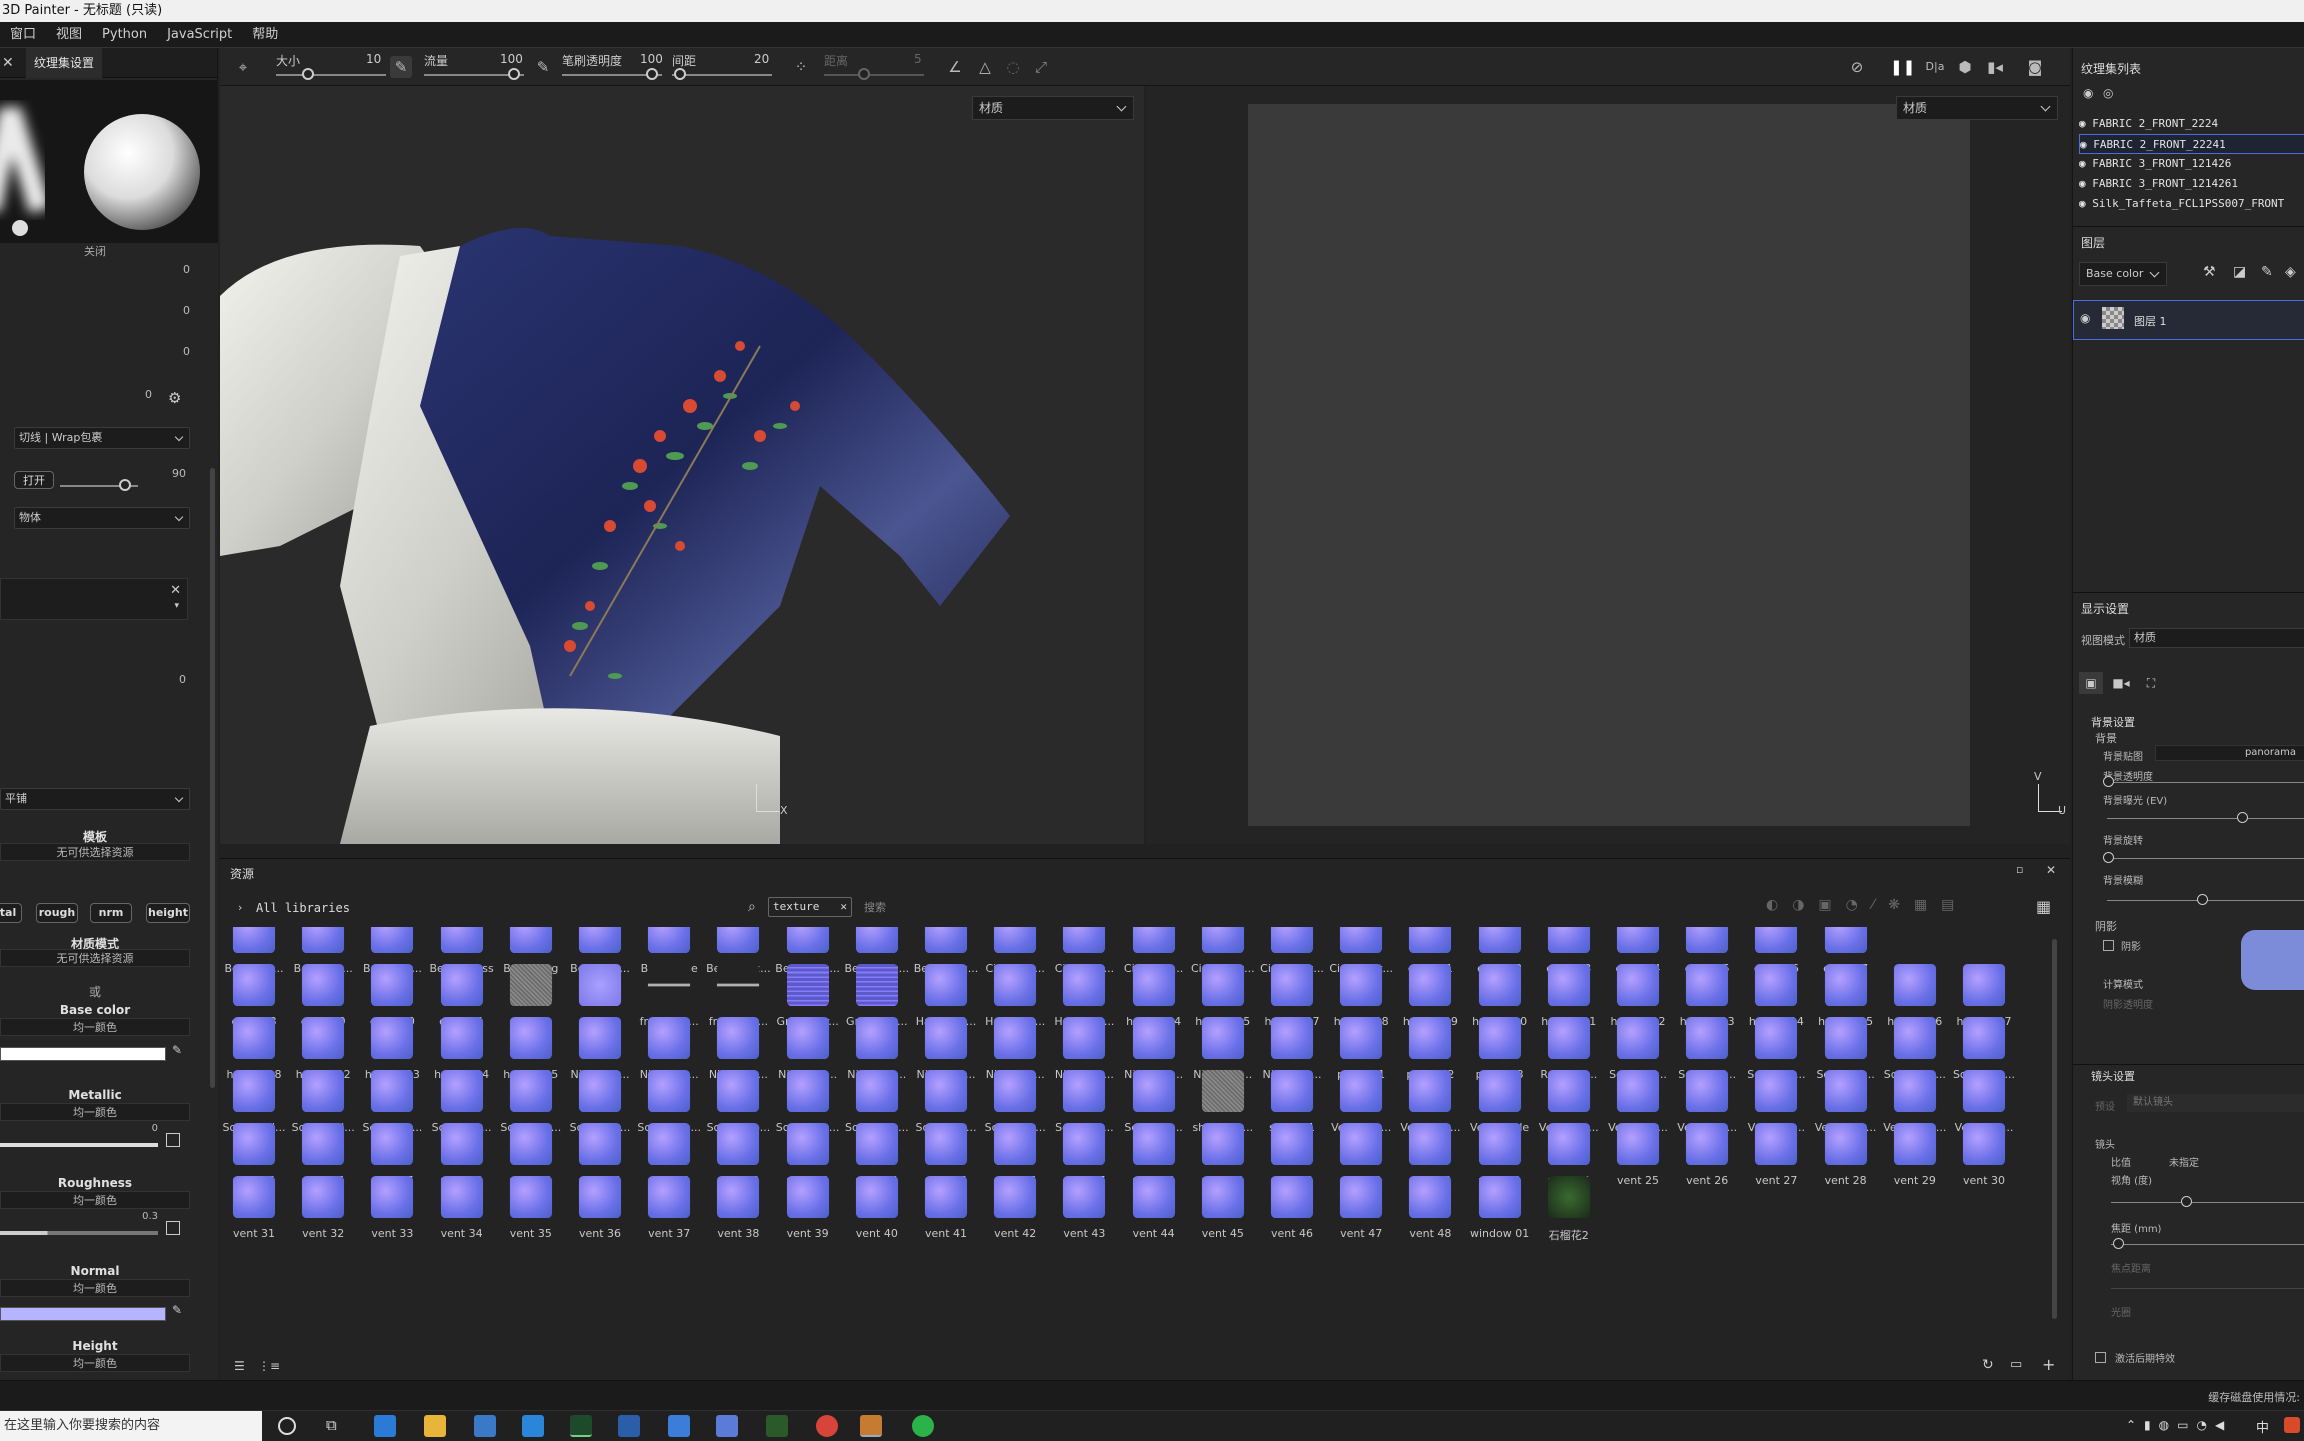 This screenshot has height=1441, width=2304. I want to click on channel-metallic-button: tal, so click(11, 913).